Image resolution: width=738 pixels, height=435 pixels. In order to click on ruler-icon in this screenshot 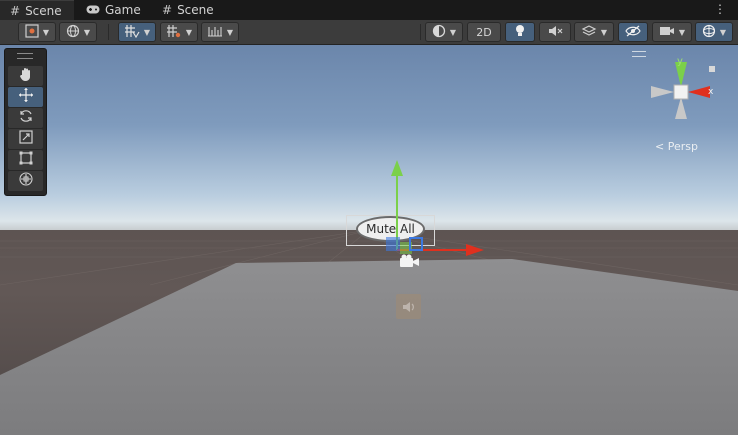, I will do `click(215, 32)`.